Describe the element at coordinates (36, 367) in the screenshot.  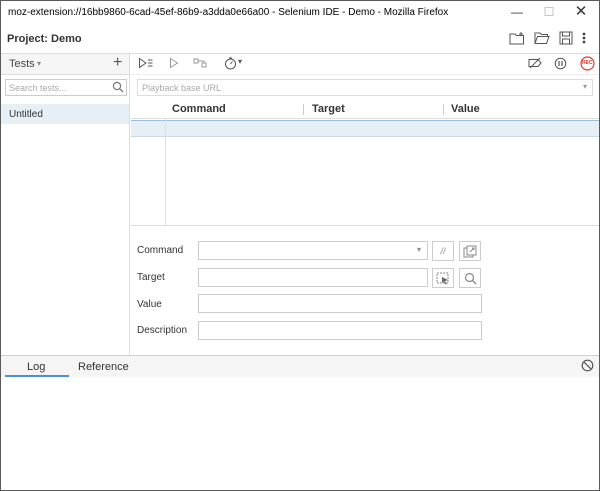
I see `tab-log: Log` at that location.